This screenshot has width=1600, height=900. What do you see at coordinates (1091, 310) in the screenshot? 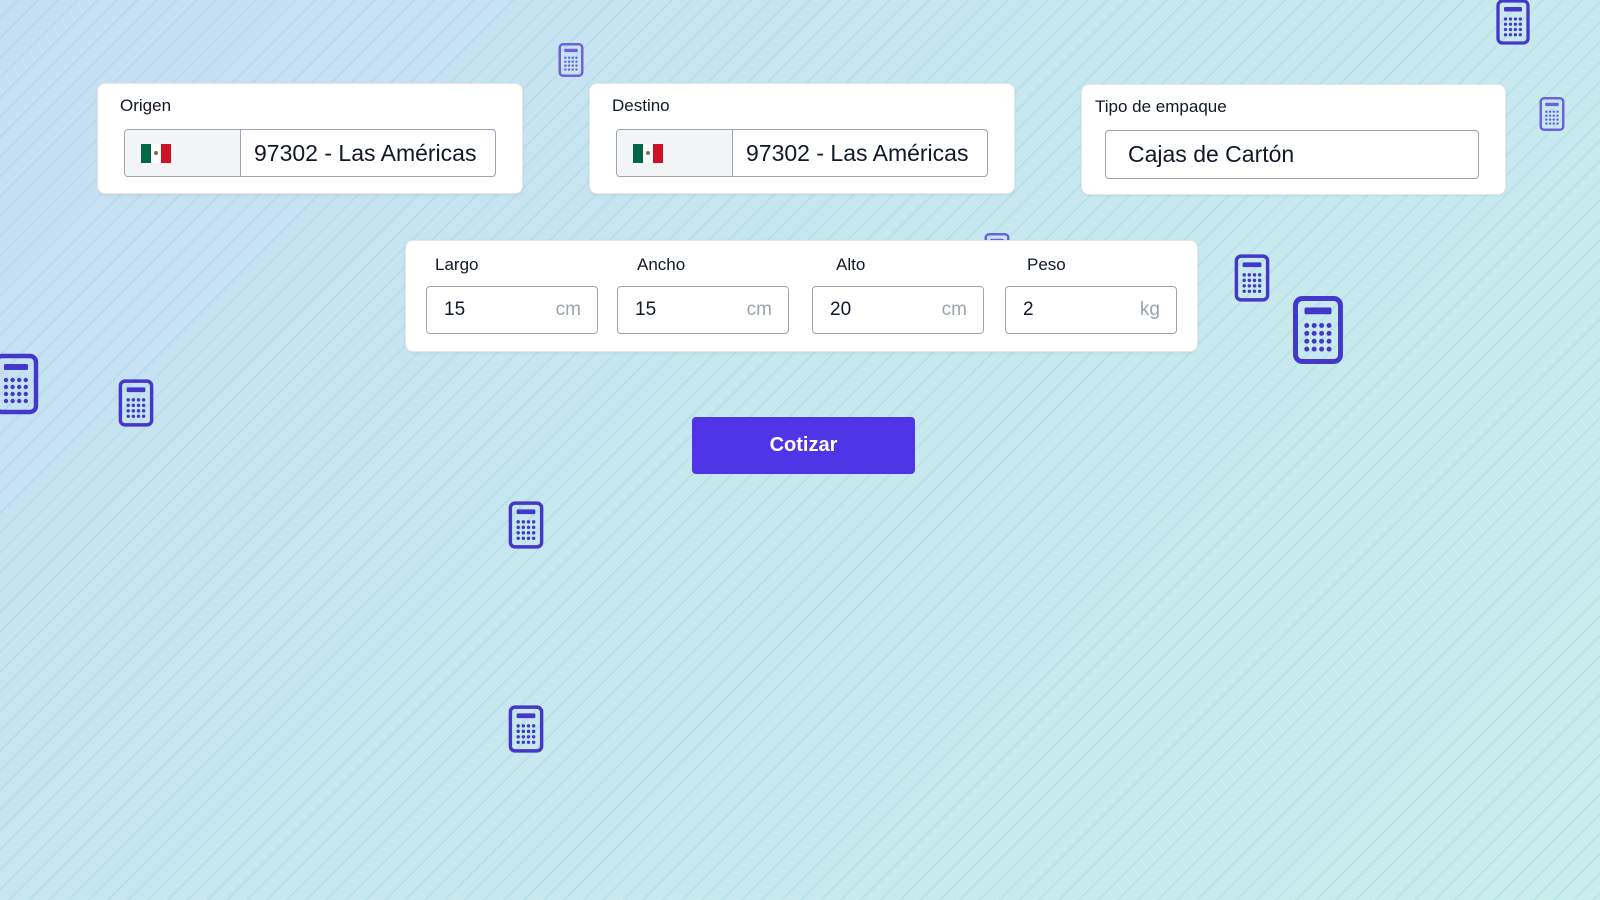
I see `weight-input: 2 kg` at bounding box center [1091, 310].